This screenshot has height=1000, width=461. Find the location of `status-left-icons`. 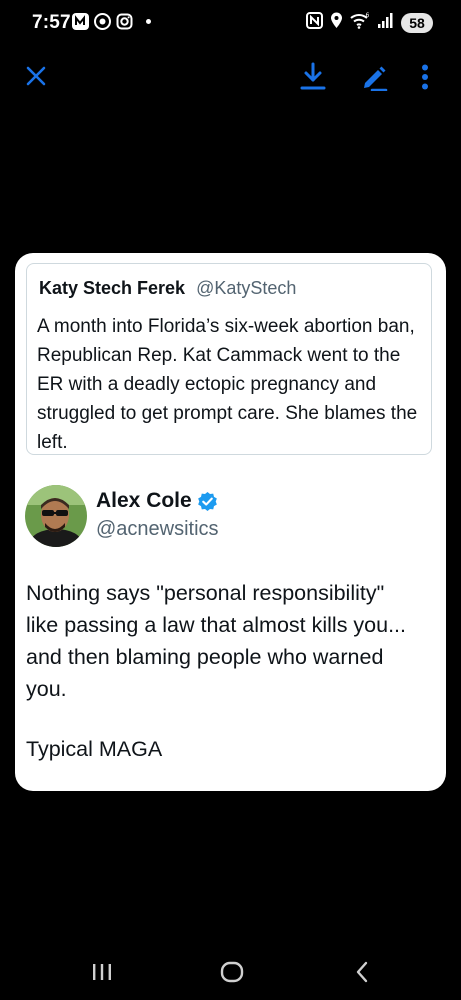

status-left-icons is located at coordinates (111, 21).